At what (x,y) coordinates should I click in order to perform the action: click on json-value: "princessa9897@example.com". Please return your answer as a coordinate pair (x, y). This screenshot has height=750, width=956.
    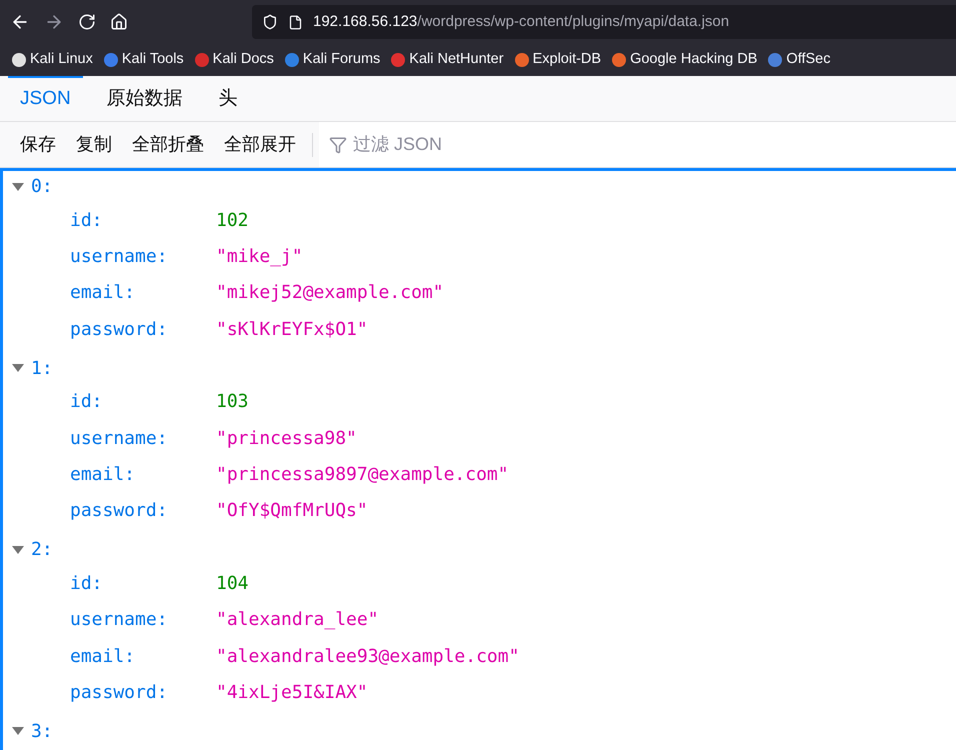
    Looking at the image, I should click on (362, 475).